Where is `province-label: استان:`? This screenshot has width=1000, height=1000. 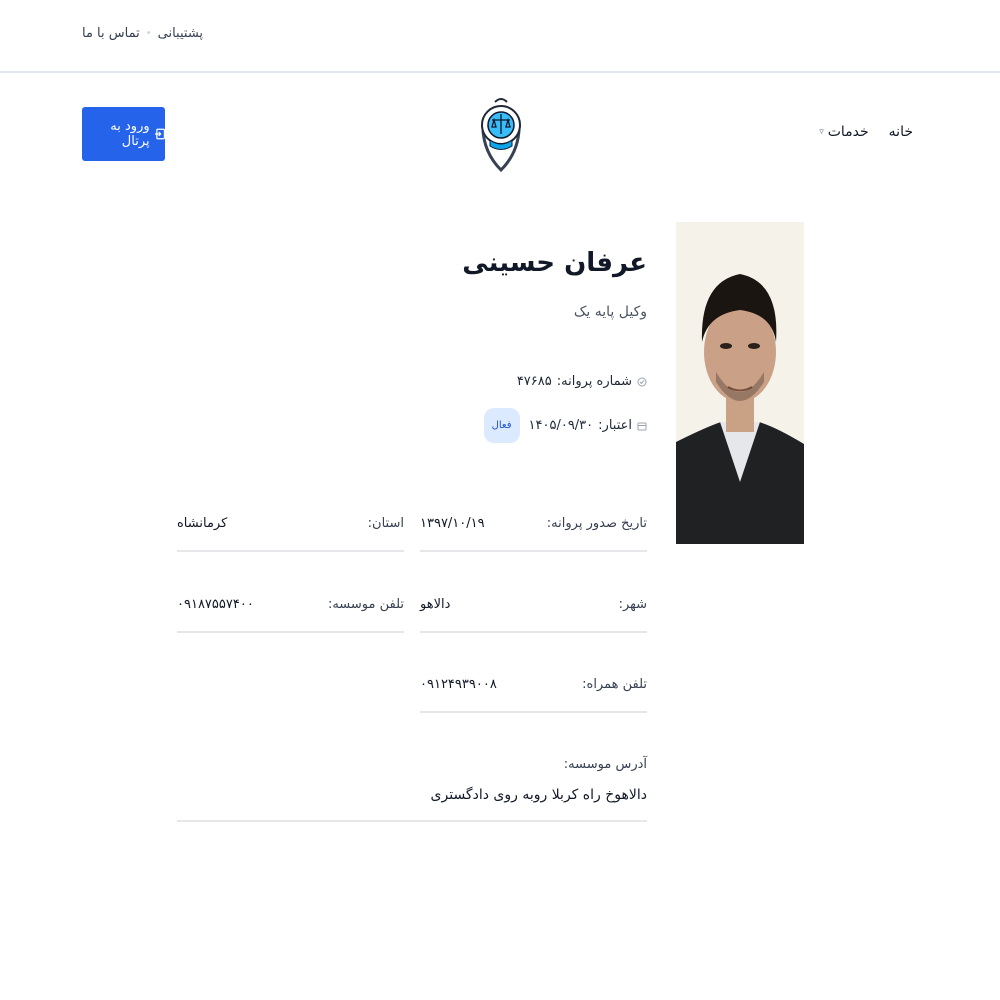
province-label: استان: is located at coordinates (385, 523).